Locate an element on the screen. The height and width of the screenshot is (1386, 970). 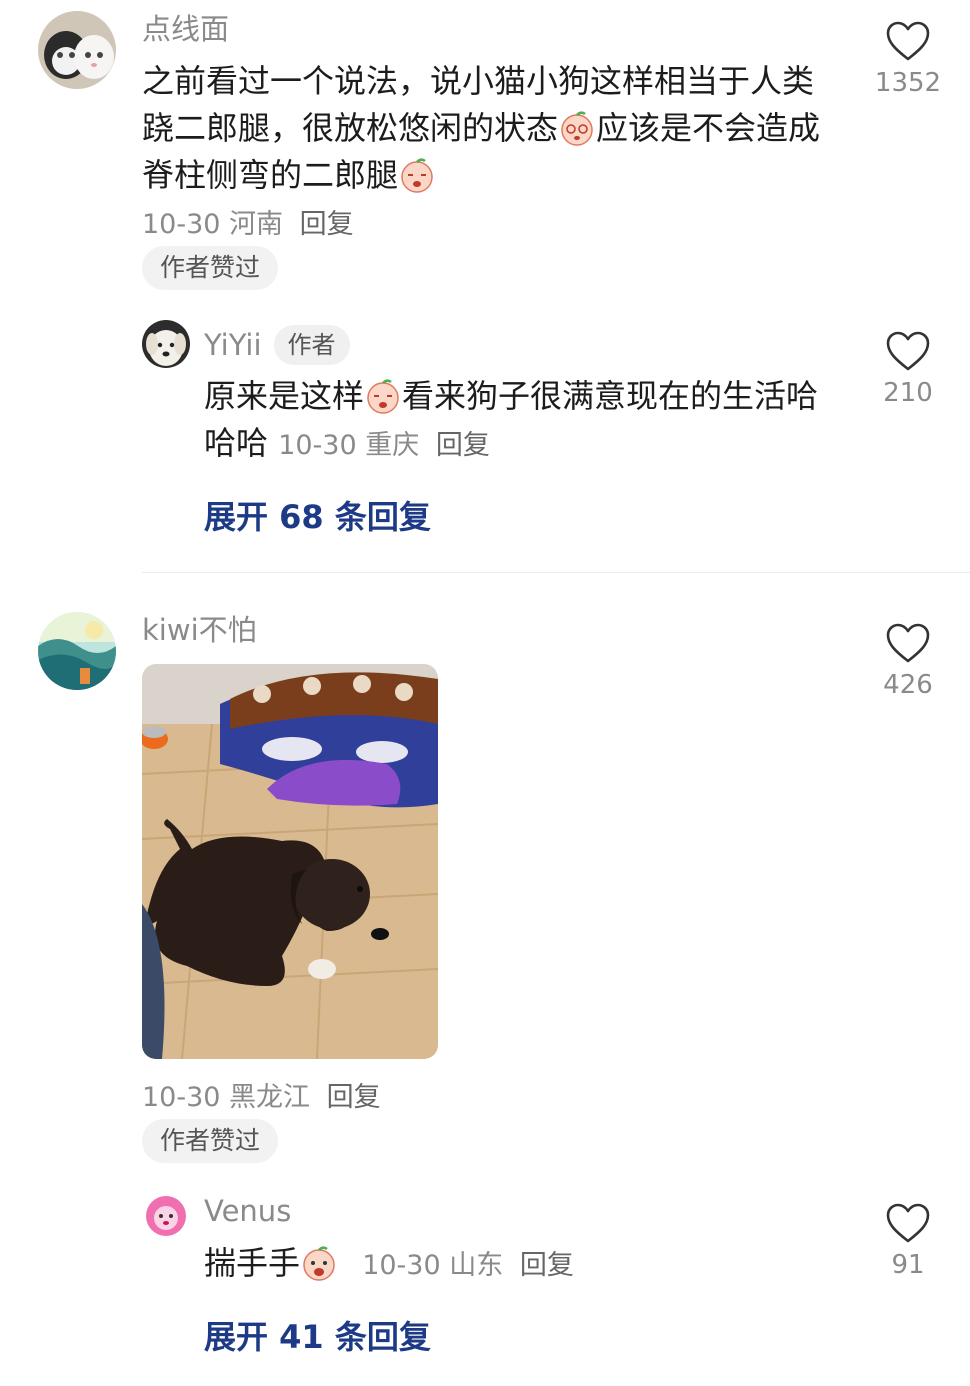
reply-location: 山东 is located at coordinates (476, 1265).